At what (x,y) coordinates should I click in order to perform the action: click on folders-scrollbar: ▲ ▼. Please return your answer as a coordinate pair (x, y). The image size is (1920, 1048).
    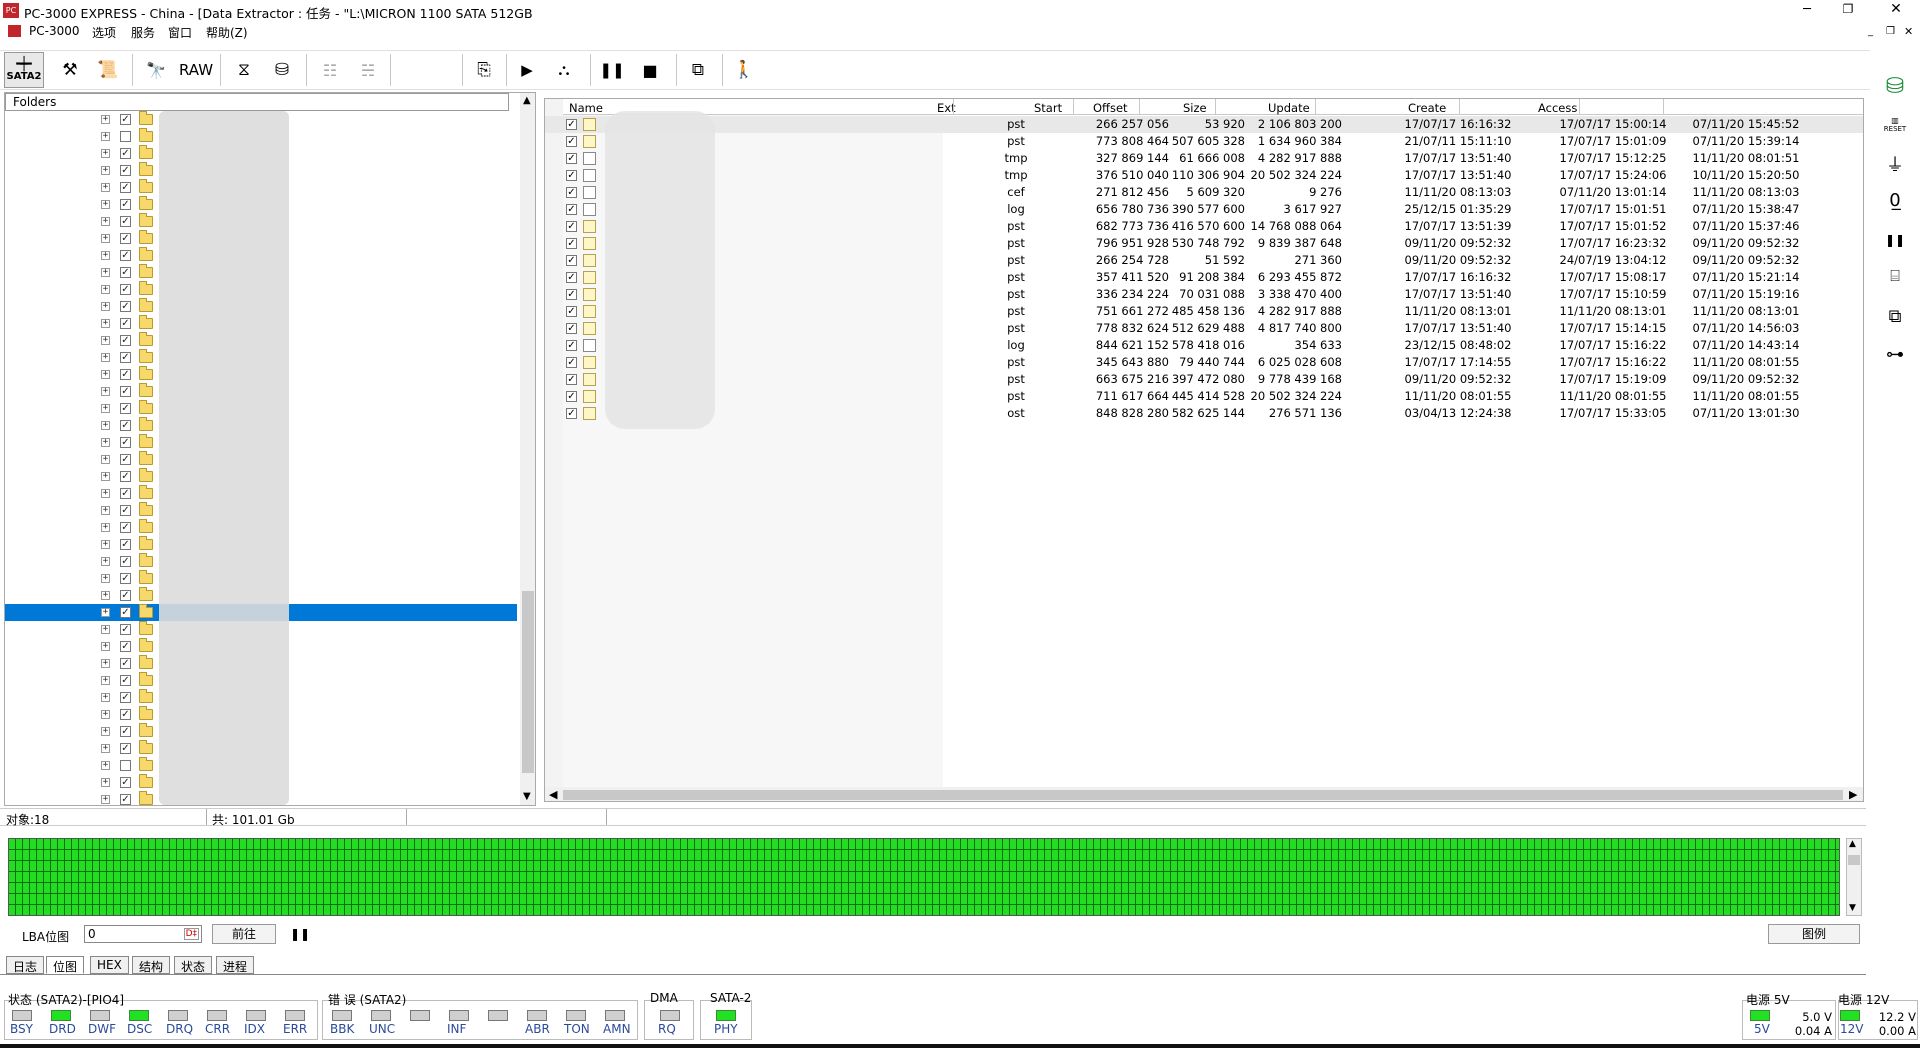
    Looking at the image, I should click on (527, 449).